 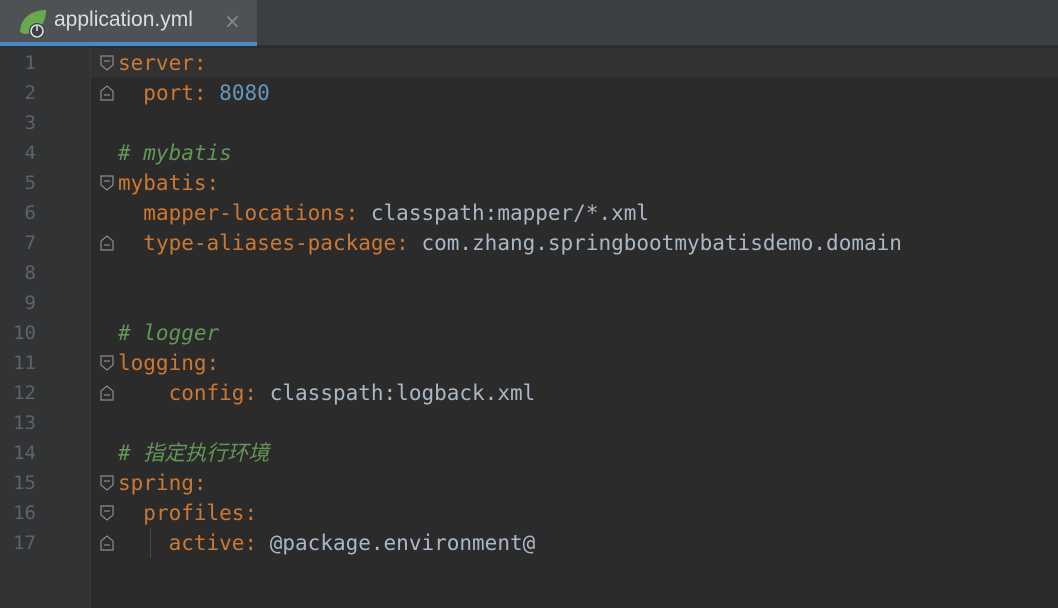 I want to click on line-number: 16, so click(x=24, y=513).